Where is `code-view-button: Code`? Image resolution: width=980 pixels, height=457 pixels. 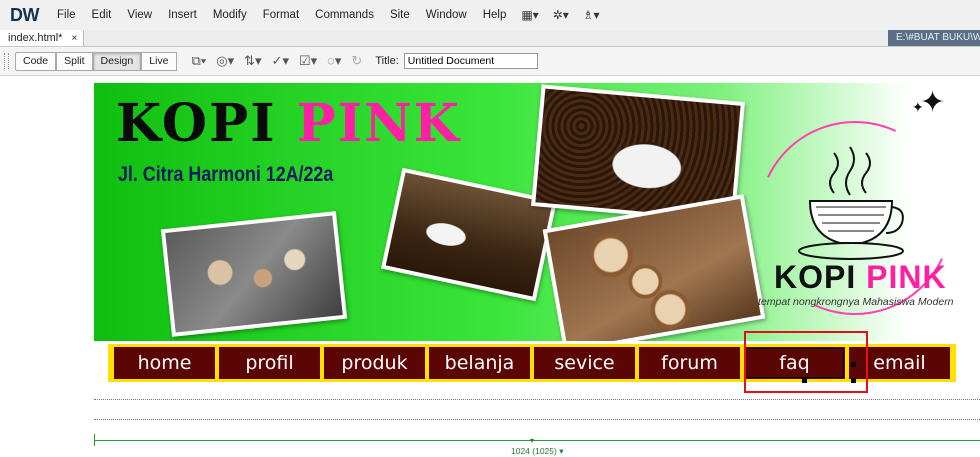
code-view-button: Code is located at coordinates (36, 61).